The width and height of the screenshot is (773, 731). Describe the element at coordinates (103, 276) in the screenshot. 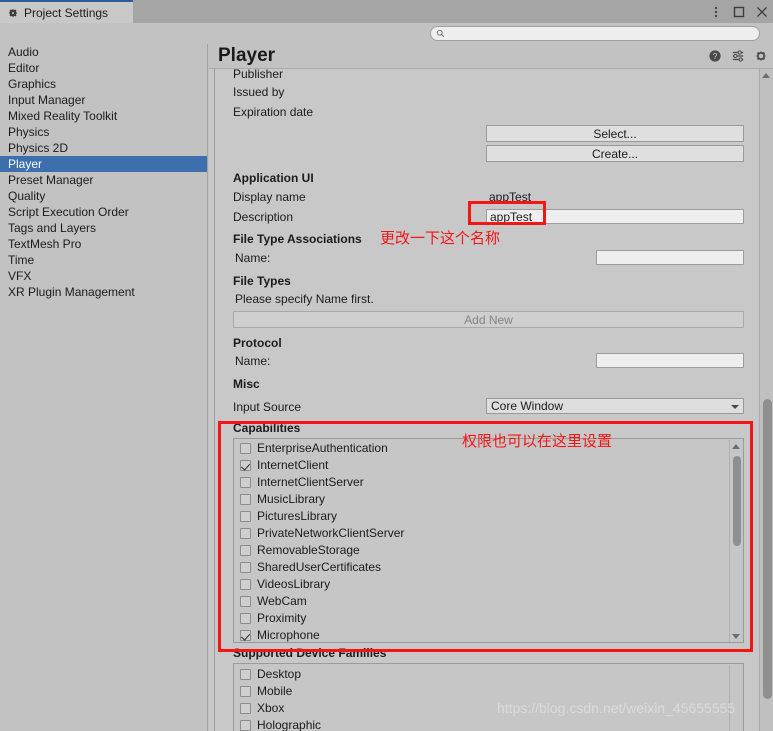

I see `sidebar-item-vfx: VFX` at that location.